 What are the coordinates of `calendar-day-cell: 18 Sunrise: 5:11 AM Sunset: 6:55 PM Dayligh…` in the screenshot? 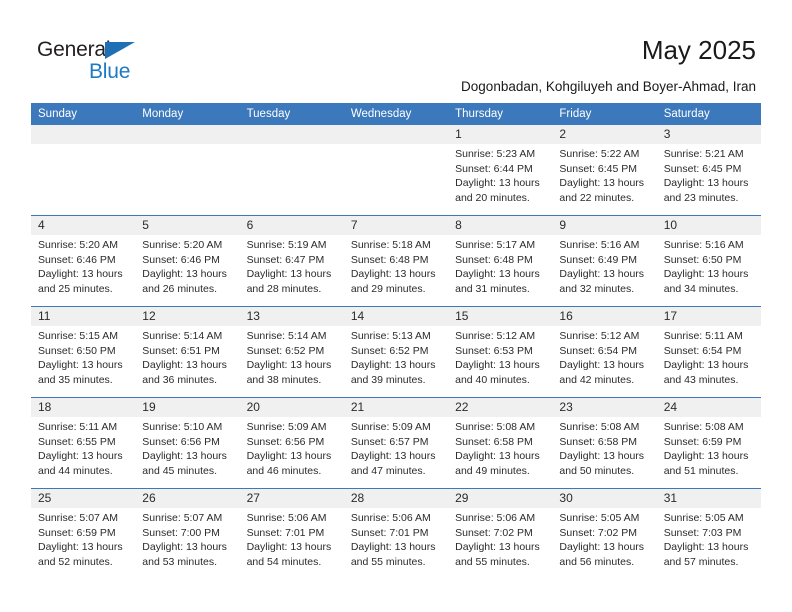 It's located at (83, 443).